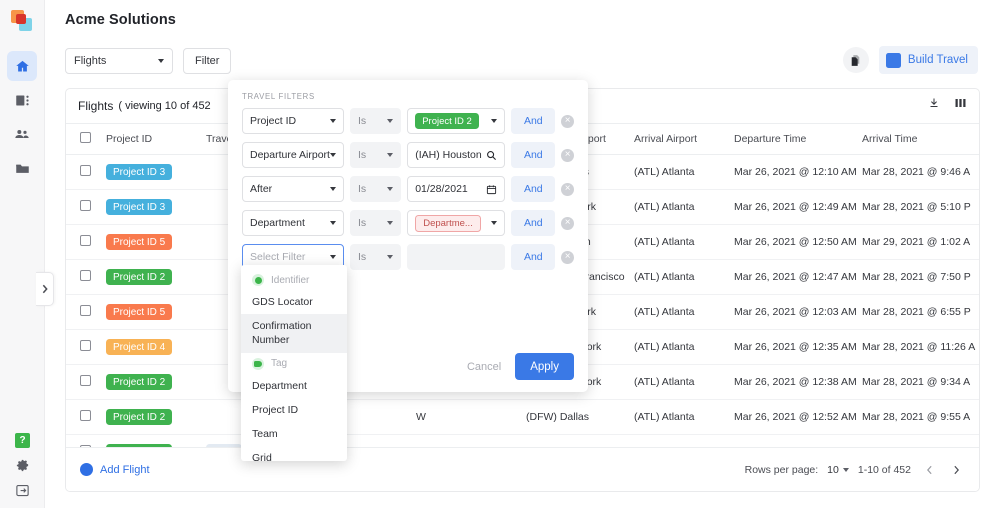 The height and width of the screenshot is (508, 1000). What do you see at coordinates (156, 139) in the screenshot?
I see `column-header-project-id: Project ID` at bounding box center [156, 139].